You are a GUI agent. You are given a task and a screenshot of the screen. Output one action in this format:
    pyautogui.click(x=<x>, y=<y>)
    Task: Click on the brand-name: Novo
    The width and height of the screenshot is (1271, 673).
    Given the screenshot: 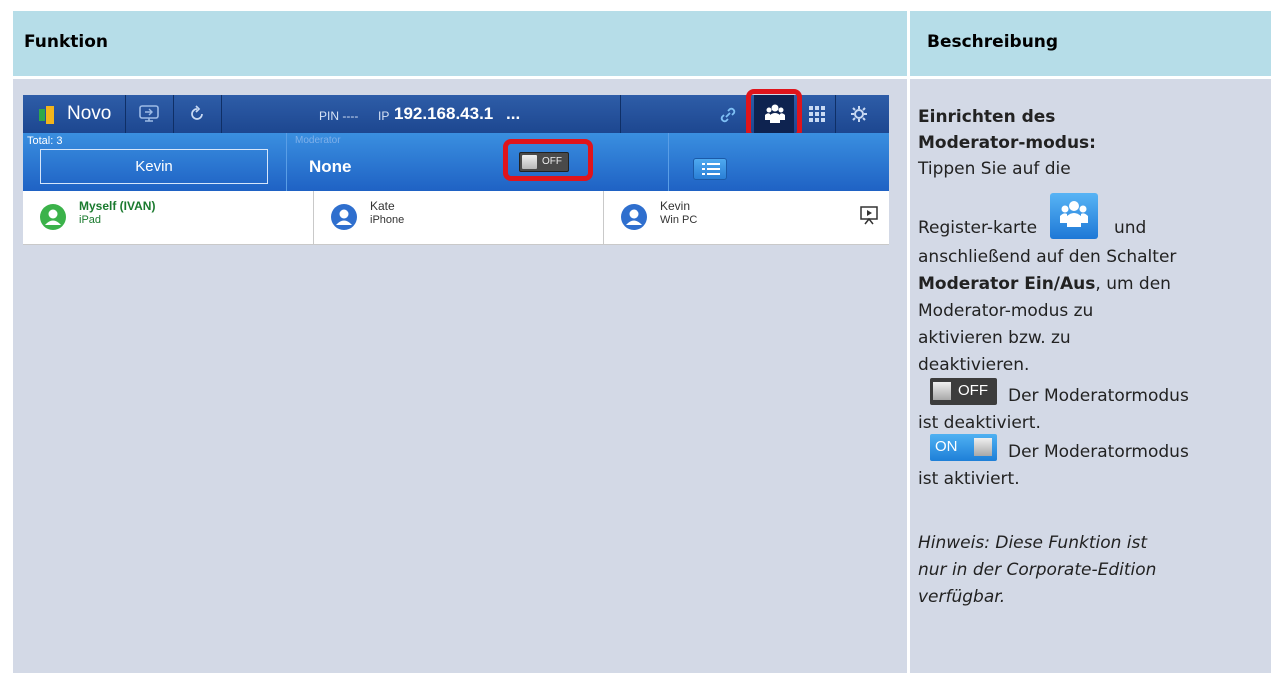 What is the action you would take?
    pyautogui.click(x=89, y=113)
    